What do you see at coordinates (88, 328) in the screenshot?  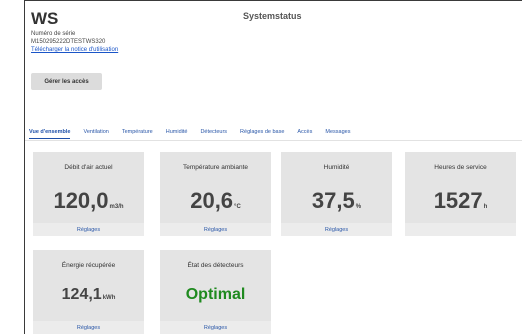 I see `energy-settings-link: Réglages` at bounding box center [88, 328].